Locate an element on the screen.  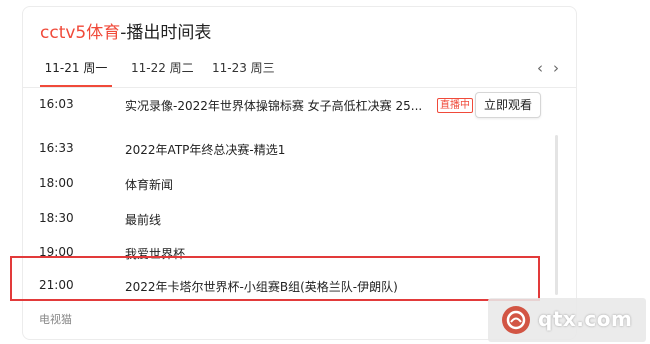
logo-icon is located at coordinates (516, 320).